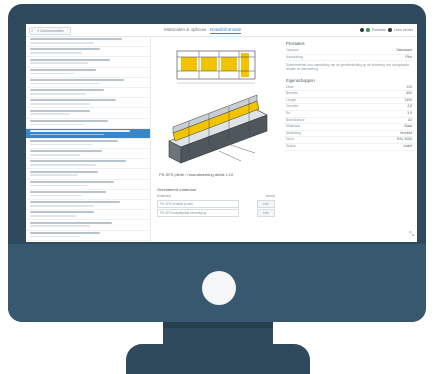 The width and height of the screenshot is (434, 374). Describe the element at coordinates (290, 140) in the screenshot. I see `property-key: Kleur` at that location.